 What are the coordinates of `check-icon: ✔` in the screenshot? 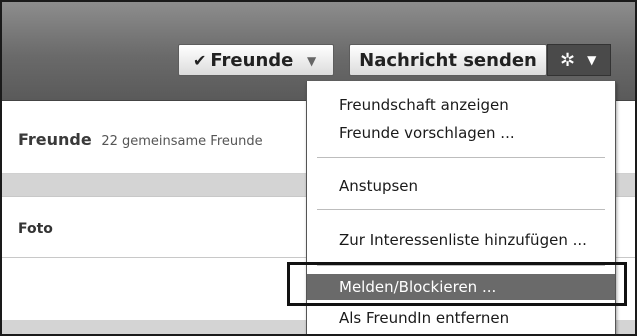 It's located at (200, 60).